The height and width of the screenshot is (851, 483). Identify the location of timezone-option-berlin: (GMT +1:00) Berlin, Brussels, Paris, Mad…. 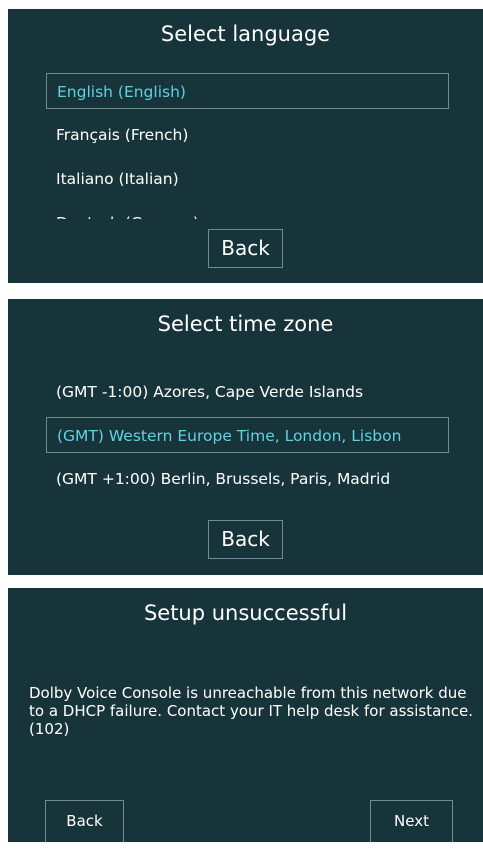
(247, 479).